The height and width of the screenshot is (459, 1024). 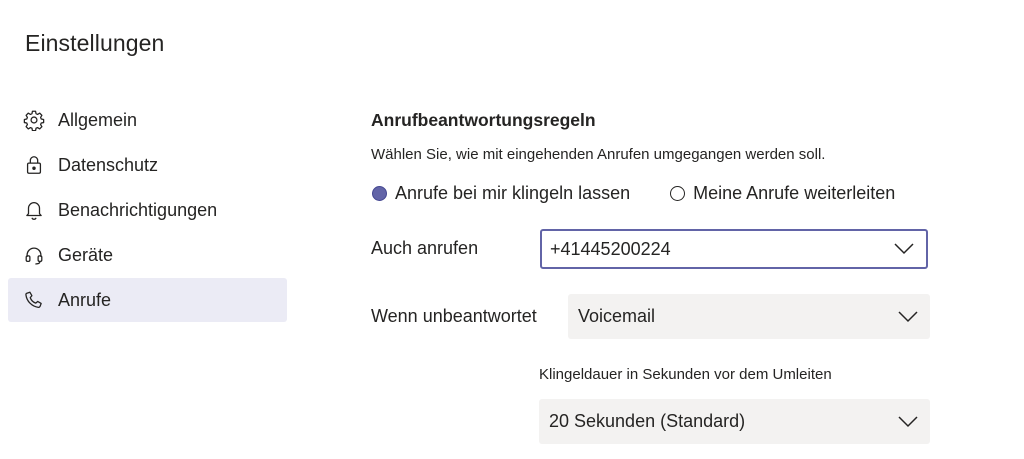 What do you see at coordinates (147, 300) in the screenshot?
I see `sidebar-item-anrufe: Anrufe` at bounding box center [147, 300].